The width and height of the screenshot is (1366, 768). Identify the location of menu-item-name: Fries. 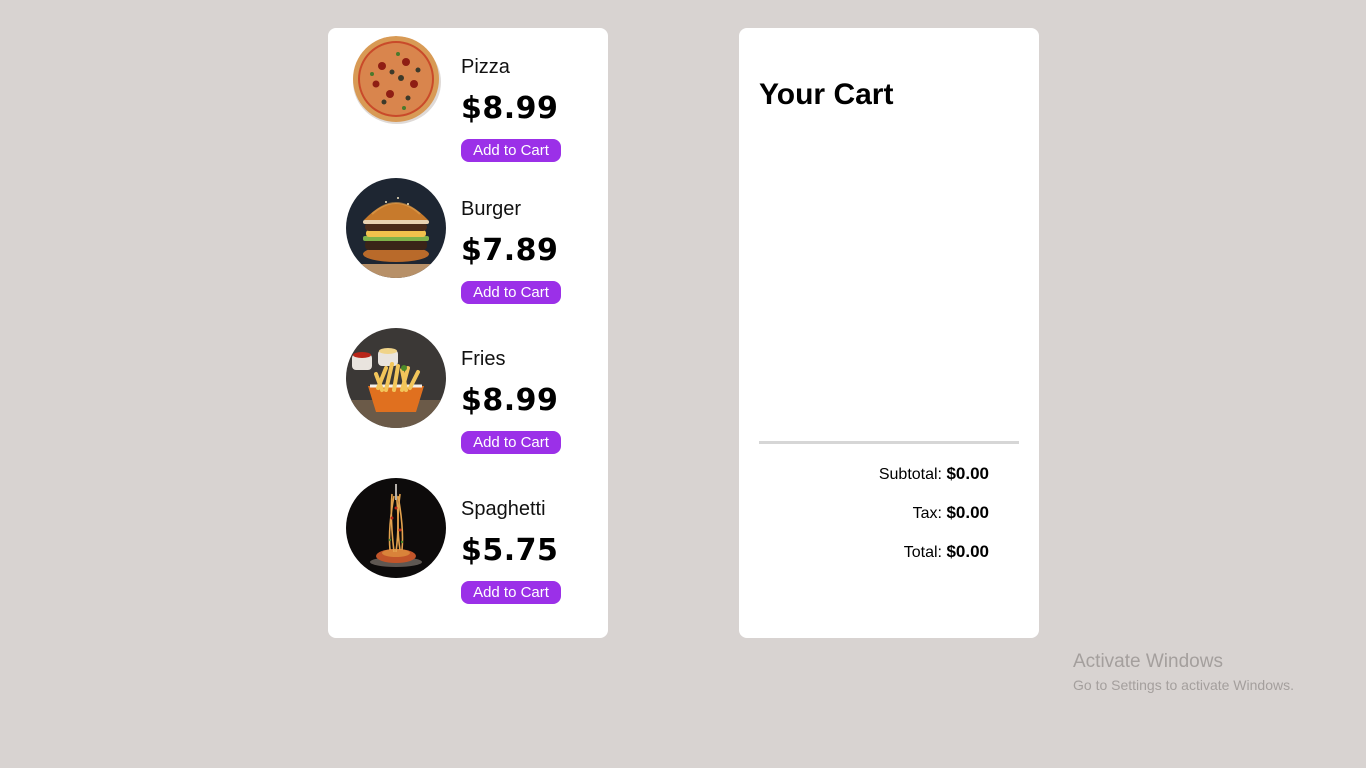
(483, 359).